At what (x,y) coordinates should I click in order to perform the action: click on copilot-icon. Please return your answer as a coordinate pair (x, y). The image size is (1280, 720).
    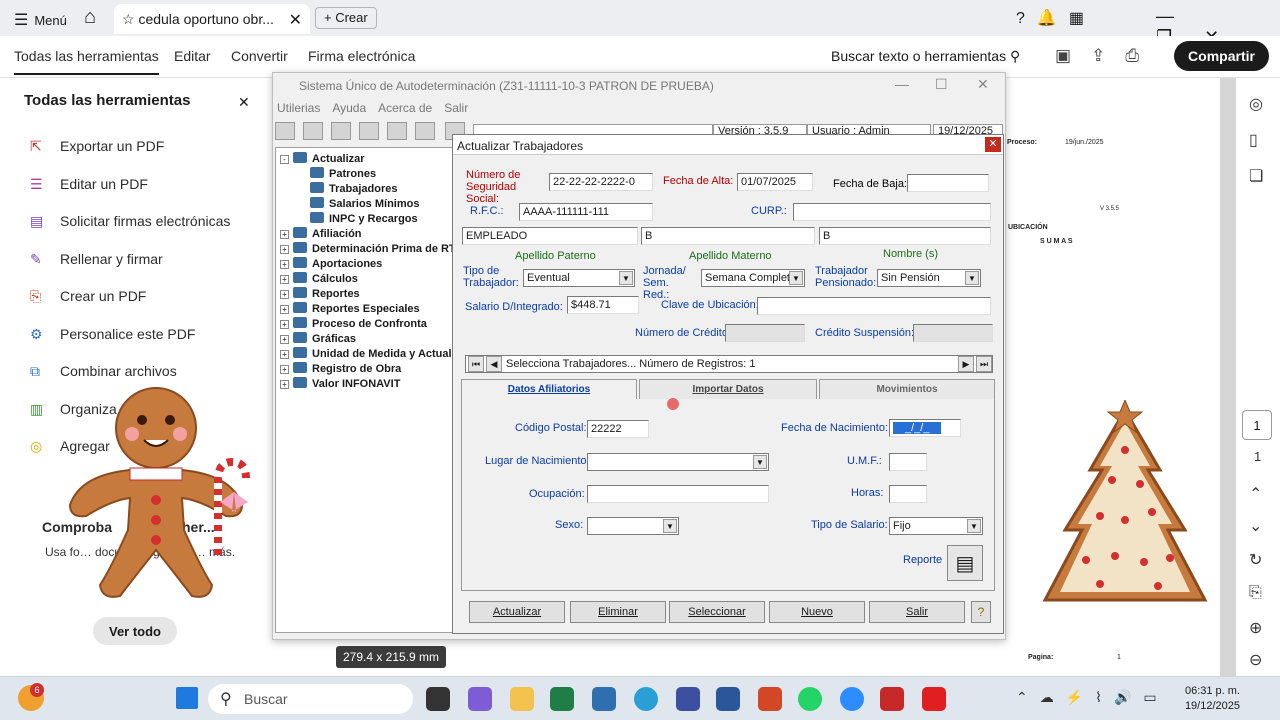
    Looking at the image, I should click on (480, 699).